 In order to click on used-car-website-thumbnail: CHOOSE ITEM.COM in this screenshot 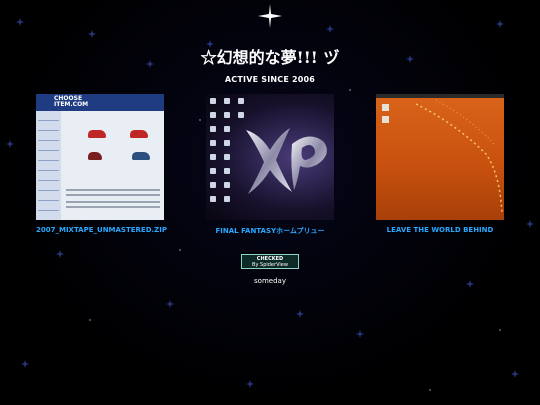, I will do `click(100, 157)`.